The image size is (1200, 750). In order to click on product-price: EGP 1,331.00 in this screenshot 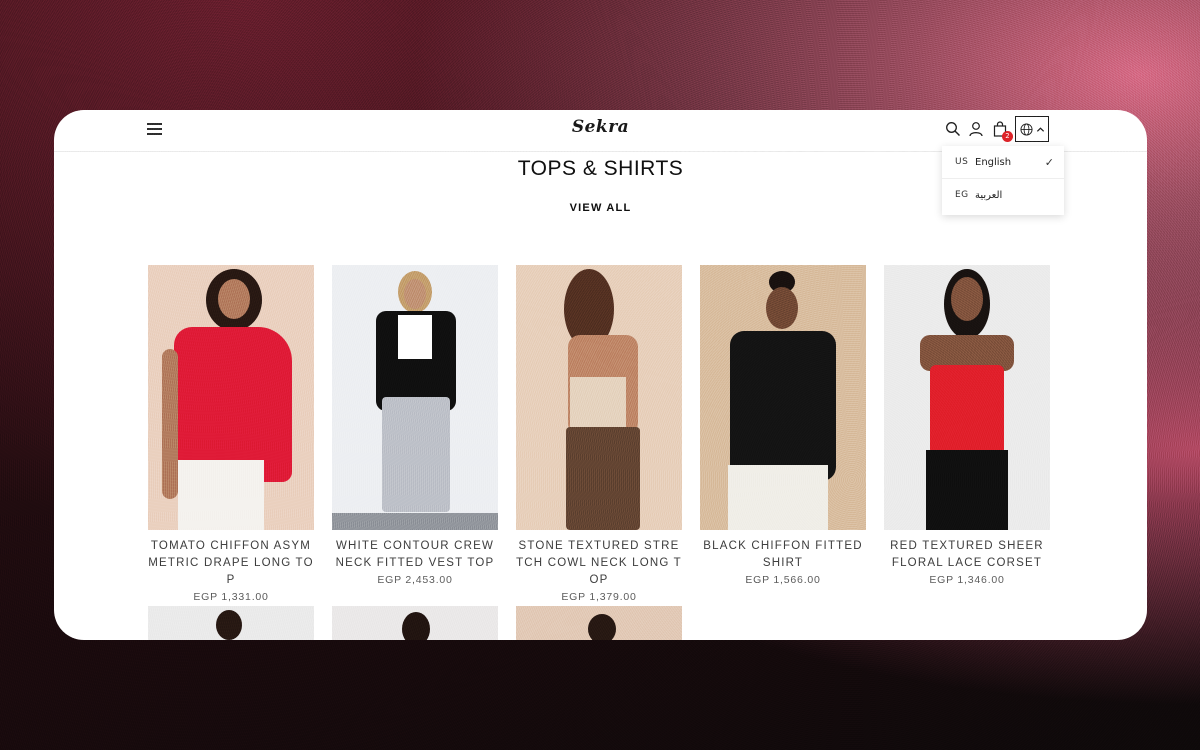, I will do `click(231, 597)`.